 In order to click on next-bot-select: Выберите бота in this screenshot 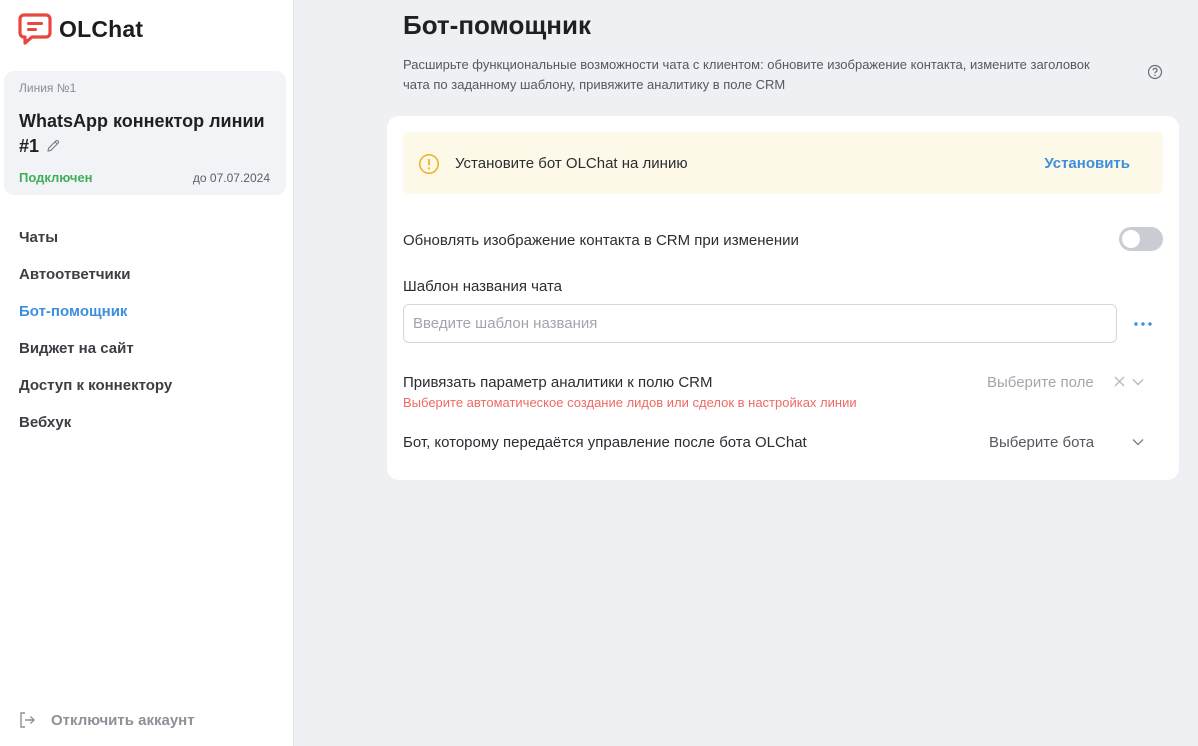, I will do `click(1041, 442)`.